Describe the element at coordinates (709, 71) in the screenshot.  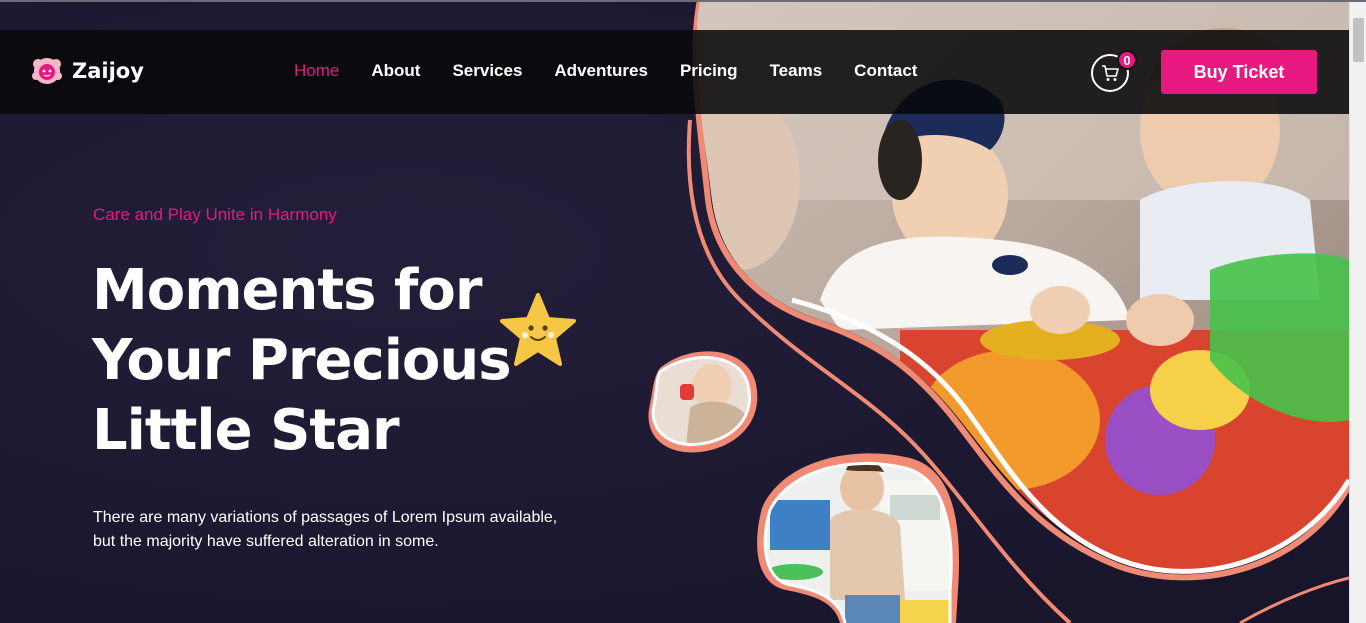
I see `nav-pricing: Pricing` at that location.